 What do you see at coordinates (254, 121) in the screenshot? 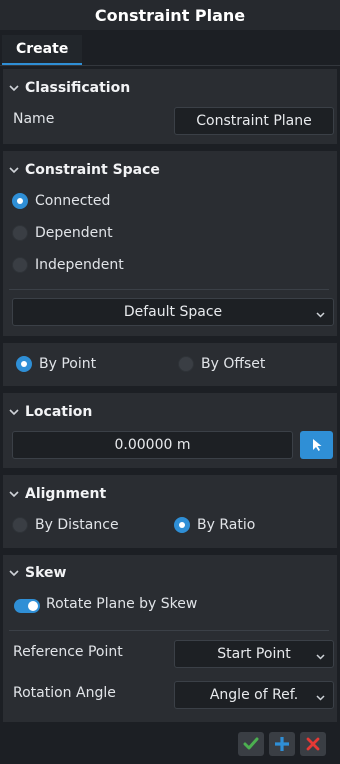
I see `name-field: Constraint Plane` at bounding box center [254, 121].